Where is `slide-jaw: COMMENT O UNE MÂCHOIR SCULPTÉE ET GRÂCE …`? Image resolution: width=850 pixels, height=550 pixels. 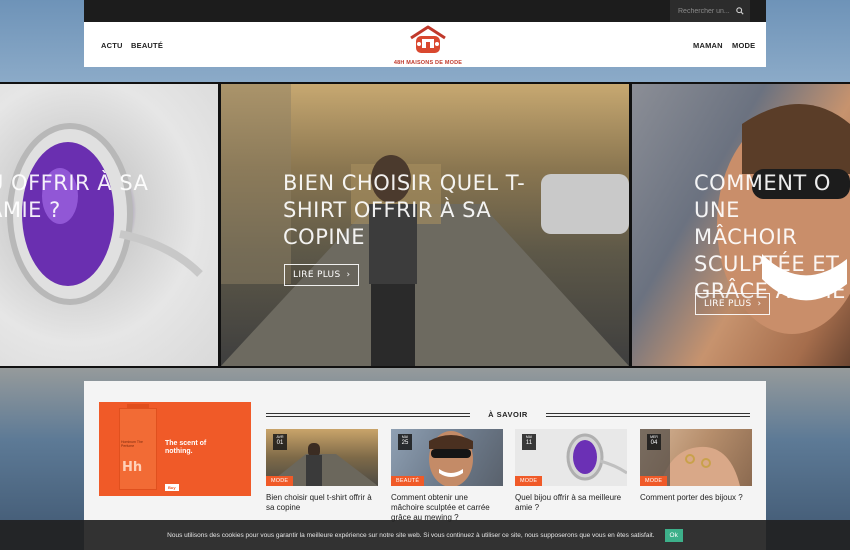 slide-jaw: COMMENT O UNE MÂCHOIR SCULPTÉE ET GRÂCE … is located at coordinates (741, 225).